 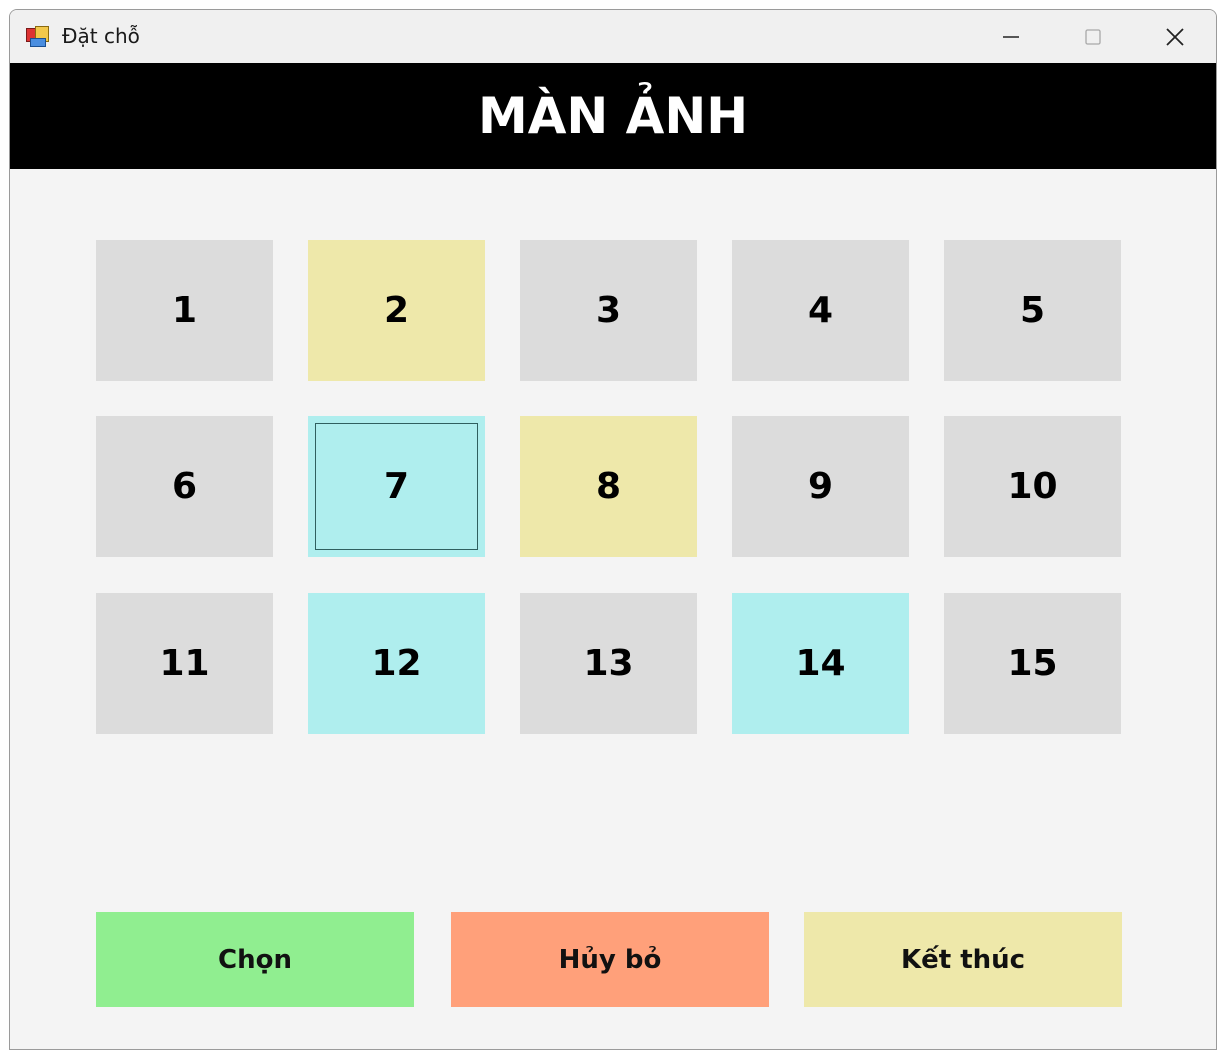 I want to click on seat-label: 8, so click(x=608, y=486).